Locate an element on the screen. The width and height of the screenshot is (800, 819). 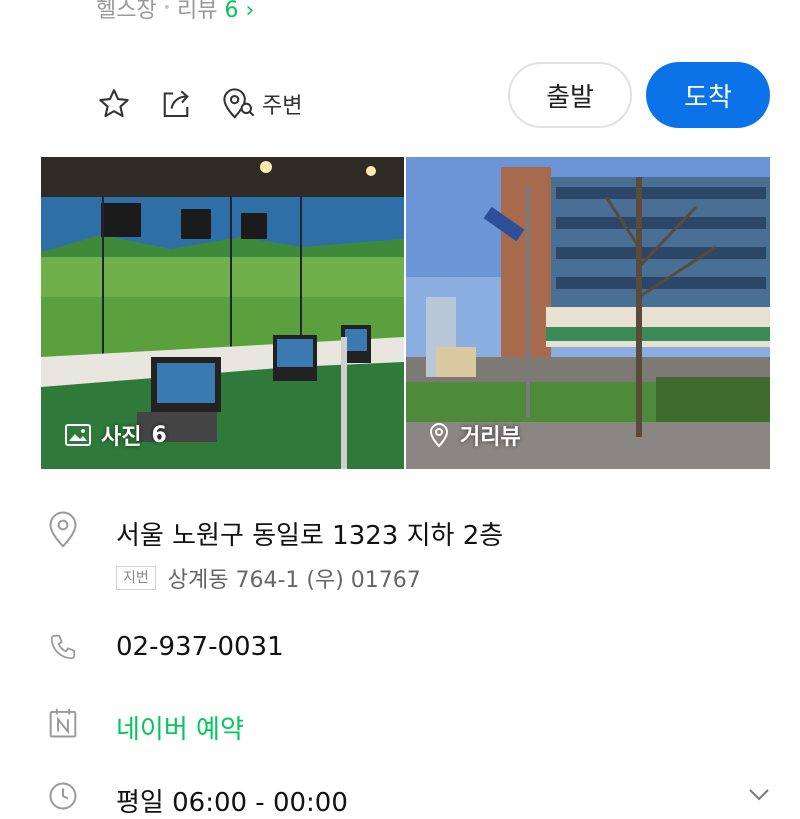
reviews-link: 리뷰 6 › is located at coordinates (215, 12).